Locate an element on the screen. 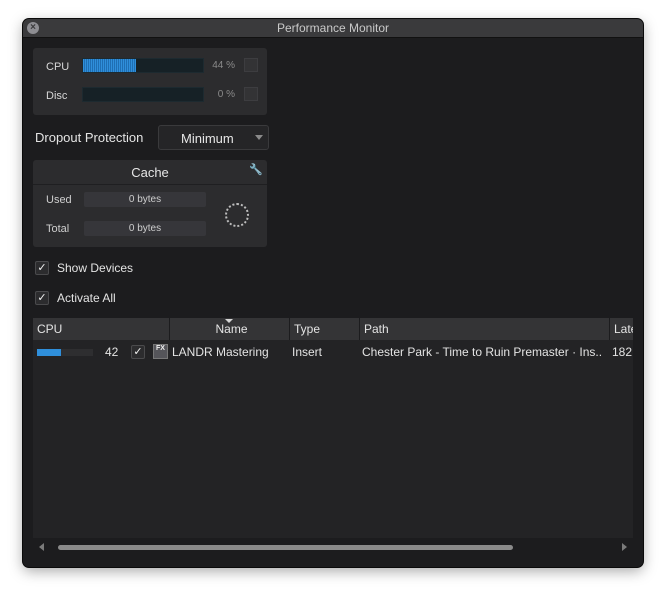  show-devices-checkbox: ✓ is located at coordinates (42, 268).